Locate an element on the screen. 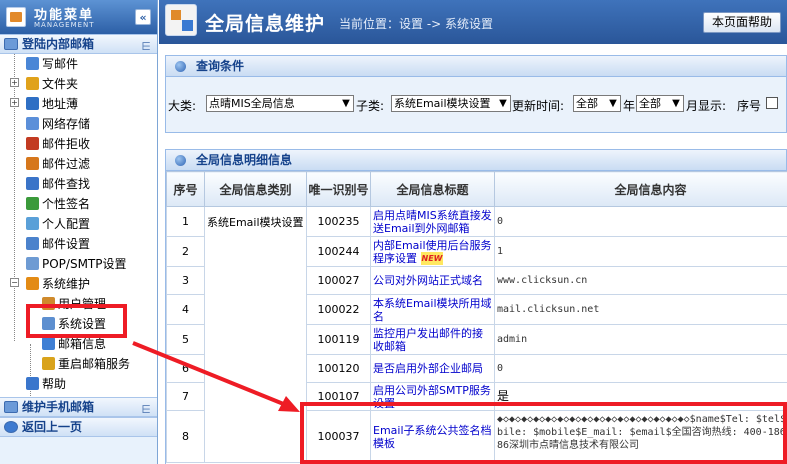  sidebar-item-label: 帮助 is located at coordinates (54, 384).